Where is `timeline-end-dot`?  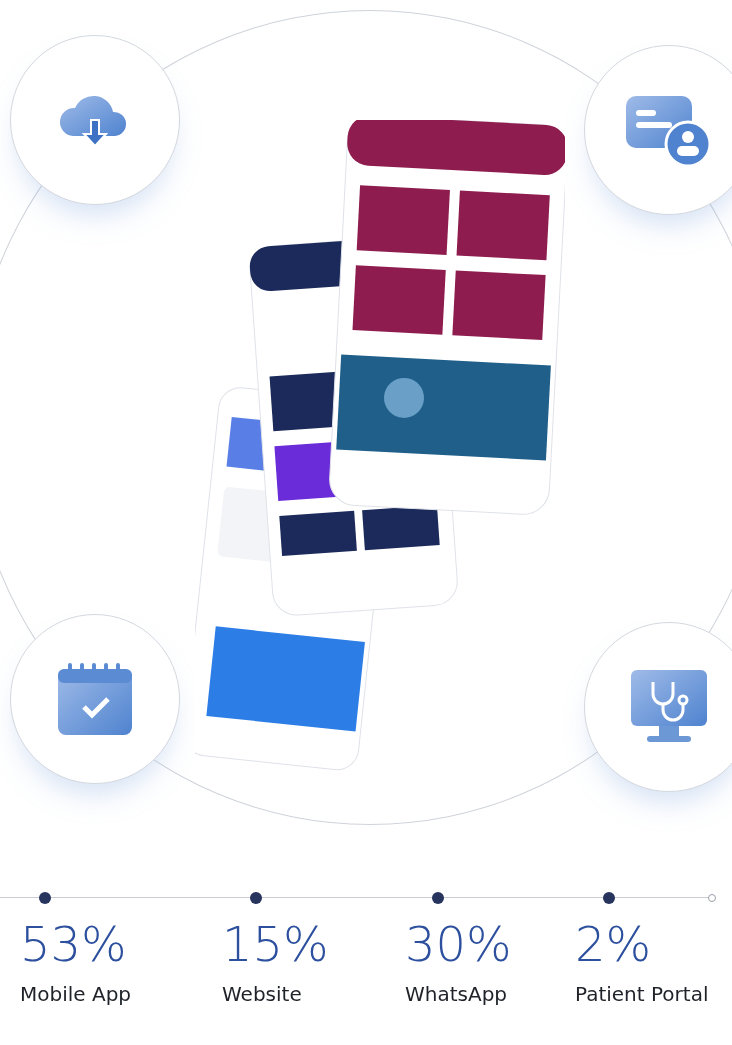
timeline-end-dot is located at coordinates (712, 898).